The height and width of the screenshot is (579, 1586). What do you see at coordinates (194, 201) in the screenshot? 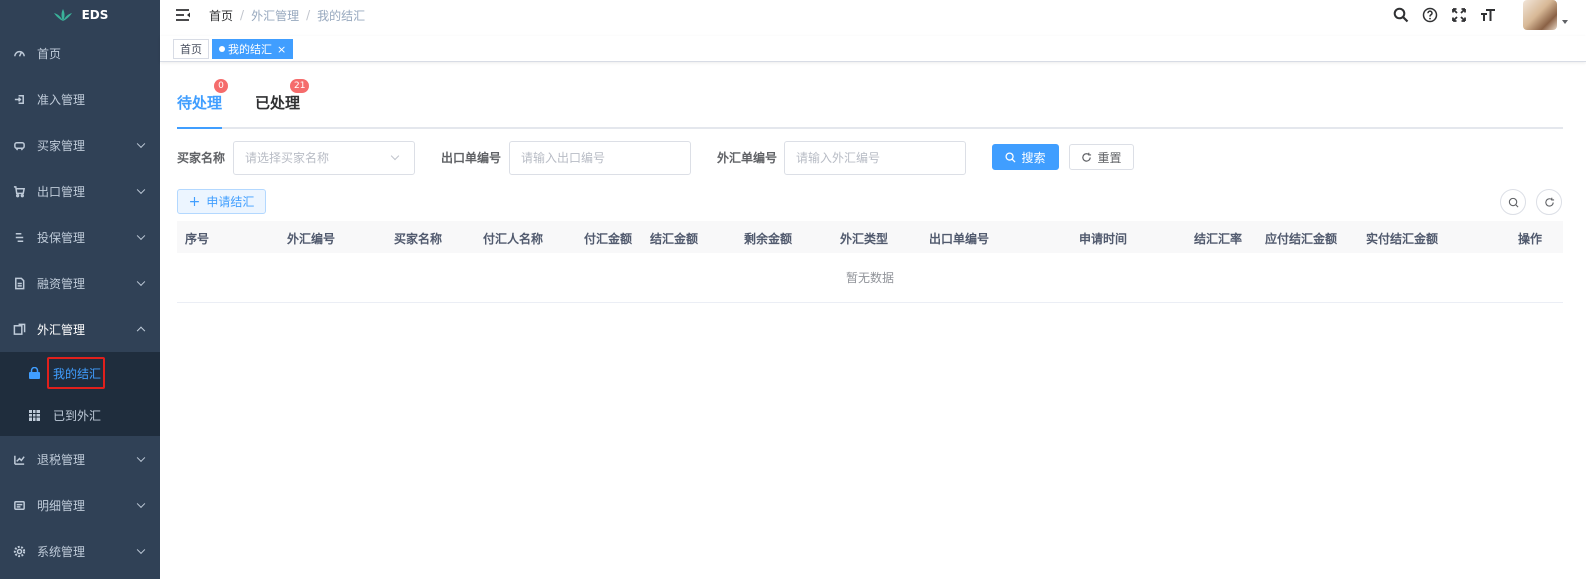
I see `plus-icon: +` at bounding box center [194, 201].